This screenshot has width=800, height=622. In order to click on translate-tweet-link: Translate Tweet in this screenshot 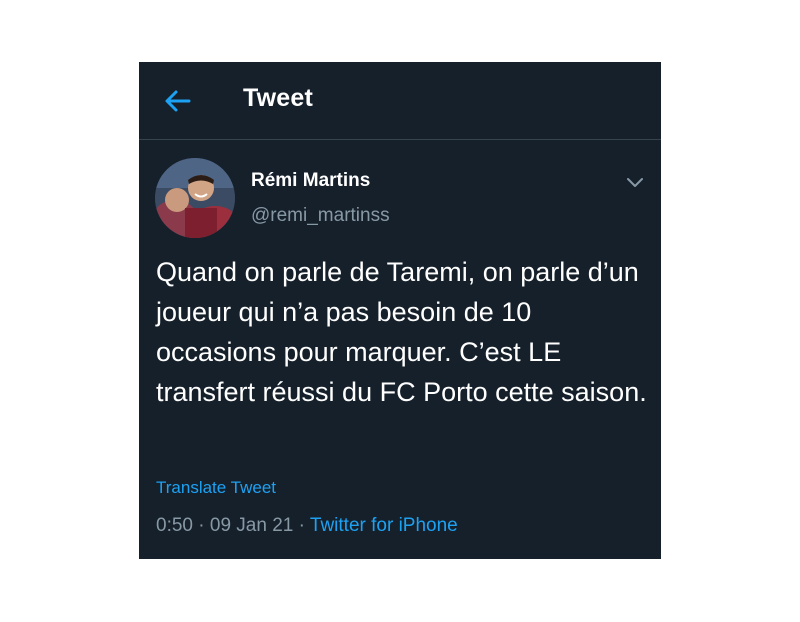, I will do `click(216, 488)`.